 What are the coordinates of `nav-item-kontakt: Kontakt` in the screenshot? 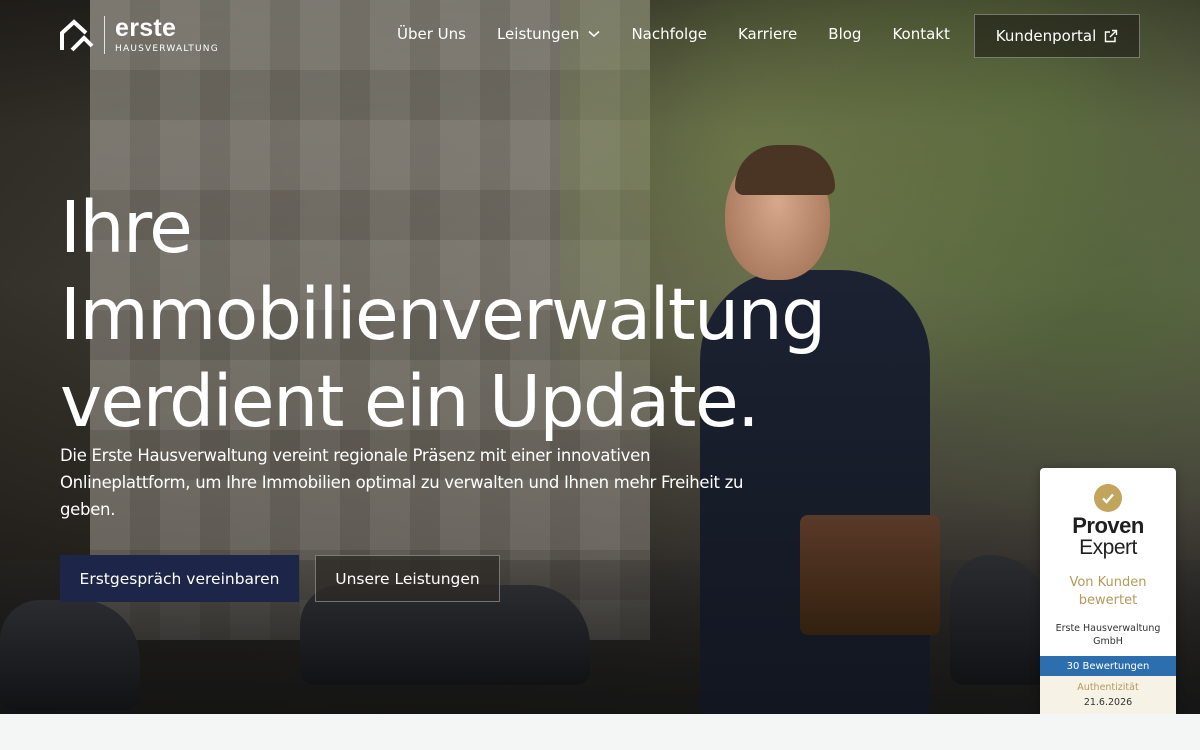 It's located at (920, 34).